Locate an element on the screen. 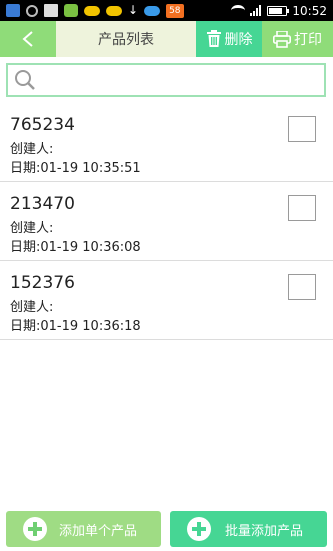  page-title: 产品列表 is located at coordinates (126, 40).